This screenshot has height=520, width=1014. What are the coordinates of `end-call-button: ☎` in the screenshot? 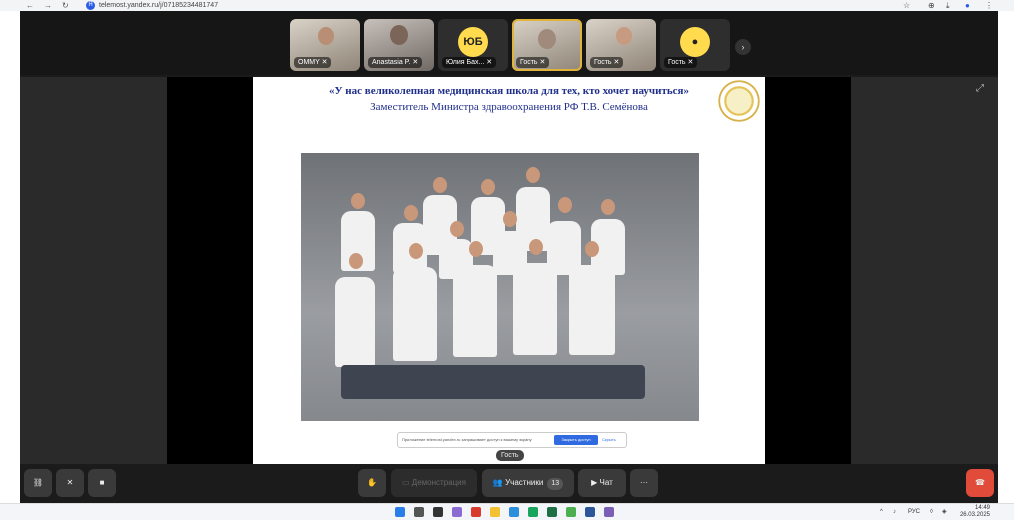 It's located at (980, 483).